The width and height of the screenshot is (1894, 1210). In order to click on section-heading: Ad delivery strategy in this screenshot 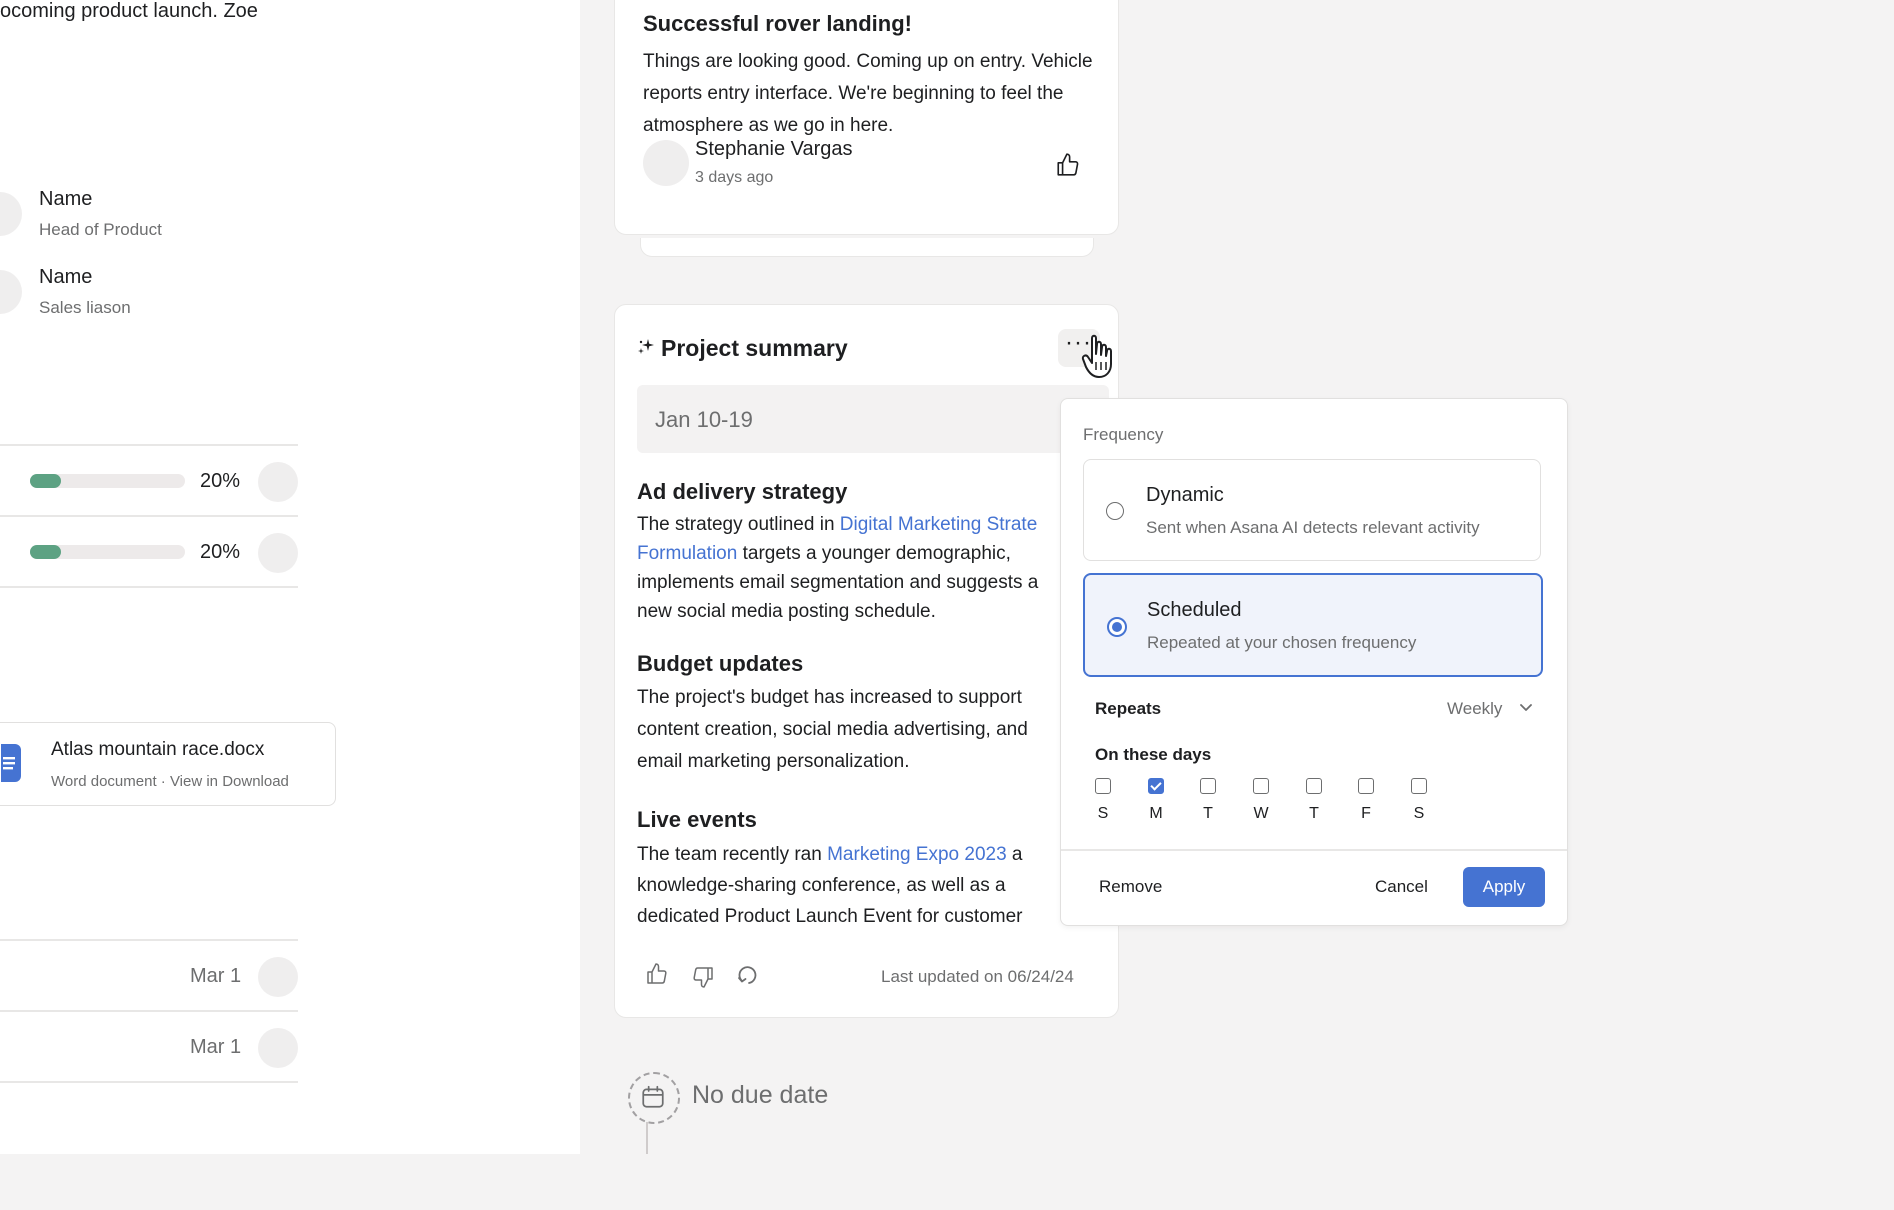, I will do `click(742, 491)`.